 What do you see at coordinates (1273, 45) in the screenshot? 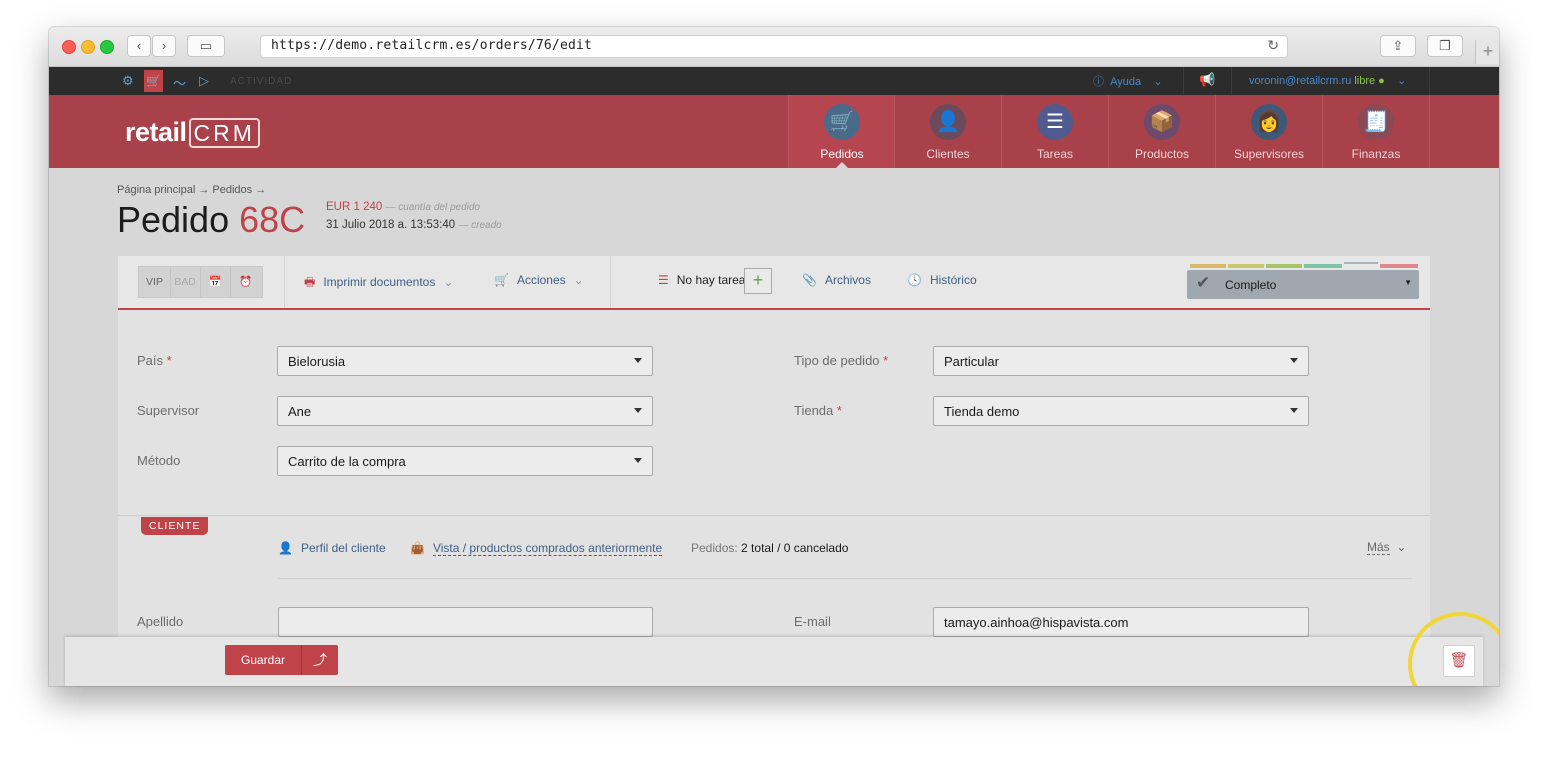
I see `reload-icon: ↻` at bounding box center [1273, 45].